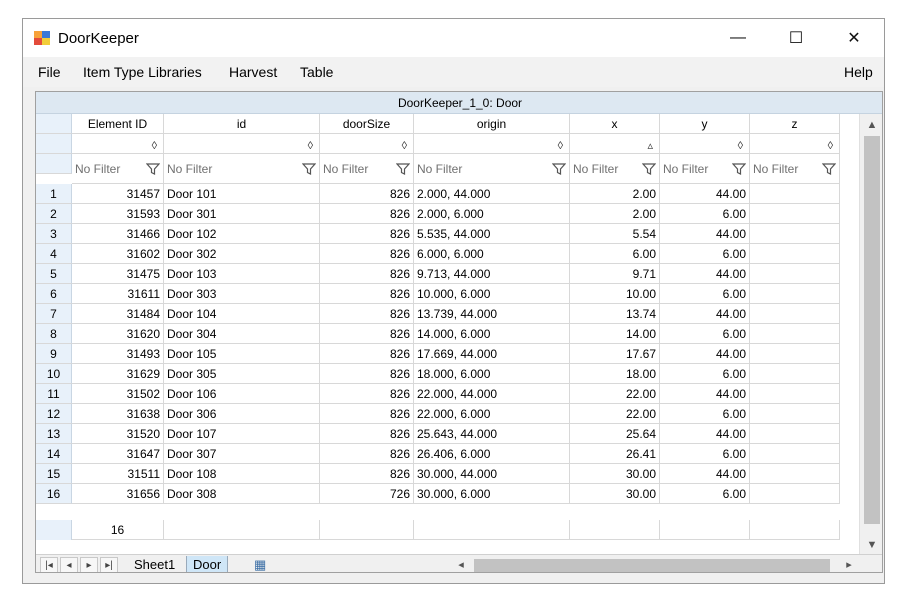  I want to click on cell-origin: 22.000, 44.000, so click(492, 394).